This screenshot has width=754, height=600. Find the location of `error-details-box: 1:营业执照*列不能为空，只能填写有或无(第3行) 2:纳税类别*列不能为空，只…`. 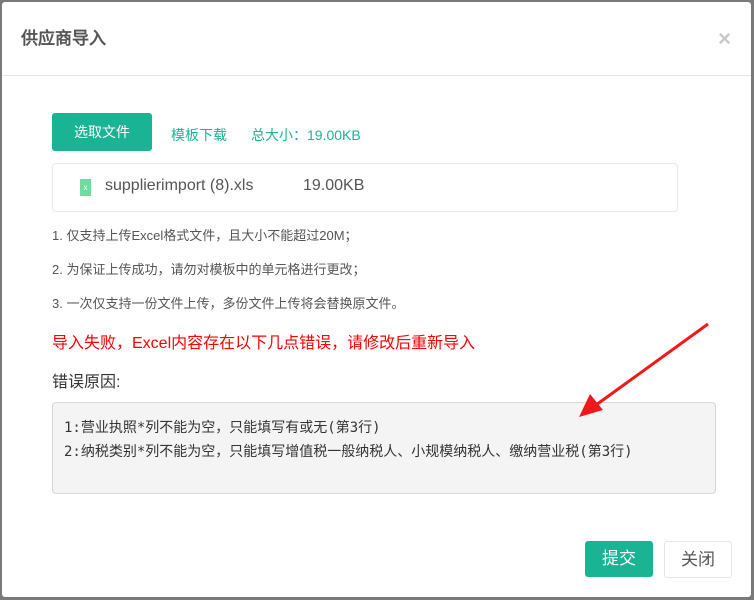

error-details-box: 1:营业执照*列不能为空，只能填写有或无(第3行) 2:纳税类别*列不能为空，只… is located at coordinates (384, 448).